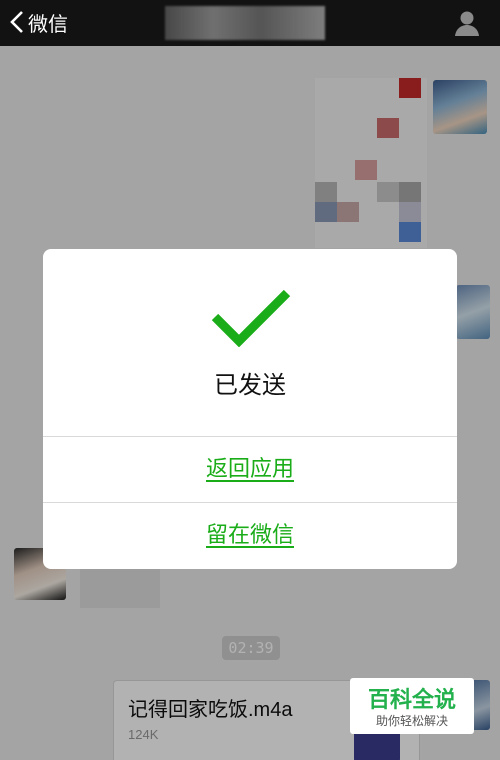 Image resolution: width=500 pixels, height=760 pixels. What do you see at coordinates (48, 23) in the screenshot?
I see `back-label: 微信` at bounding box center [48, 23].